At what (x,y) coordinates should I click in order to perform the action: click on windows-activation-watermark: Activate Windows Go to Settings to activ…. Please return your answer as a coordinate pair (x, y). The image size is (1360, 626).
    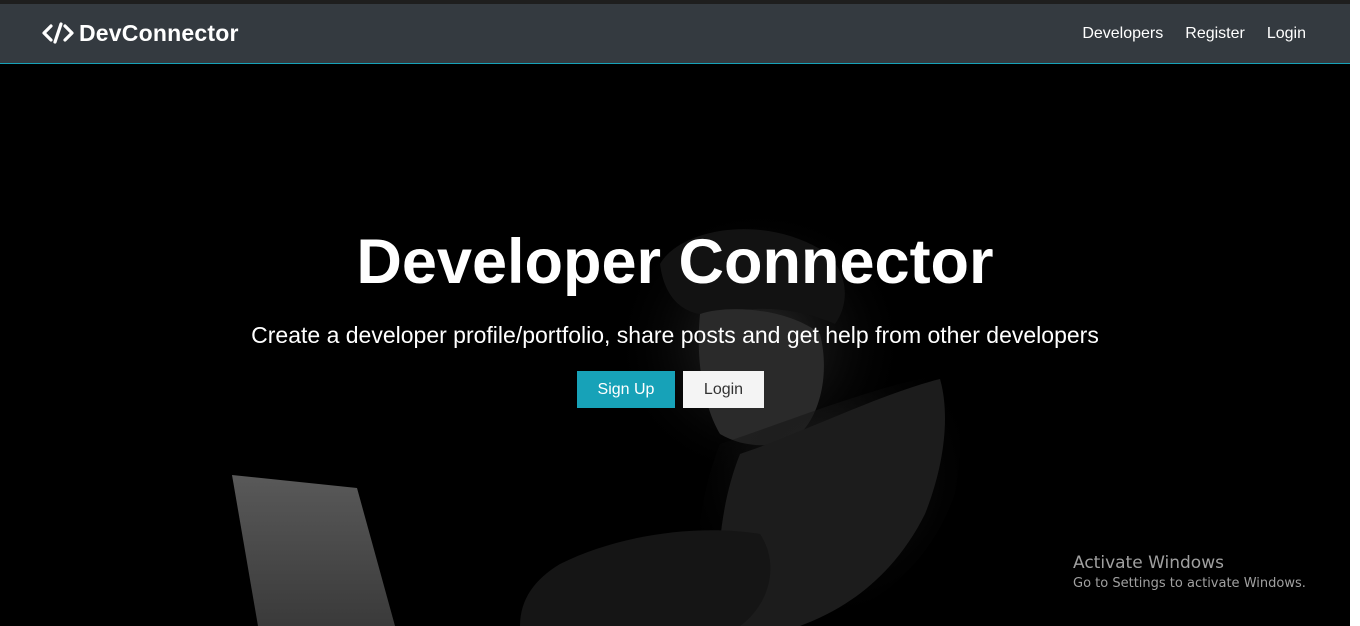
    Looking at the image, I should click on (1189, 573).